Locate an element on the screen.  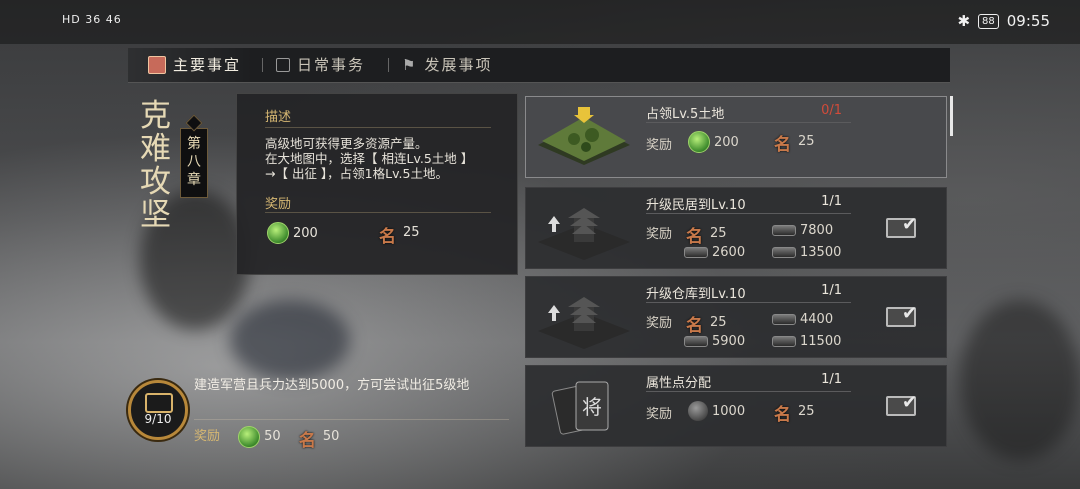
bluetooth-icon: ✱ is located at coordinates (964, 21).